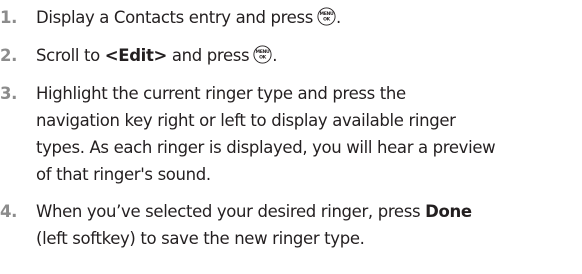 The image size is (582, 274). I want to click on step-number: 4., so click(9, 211).